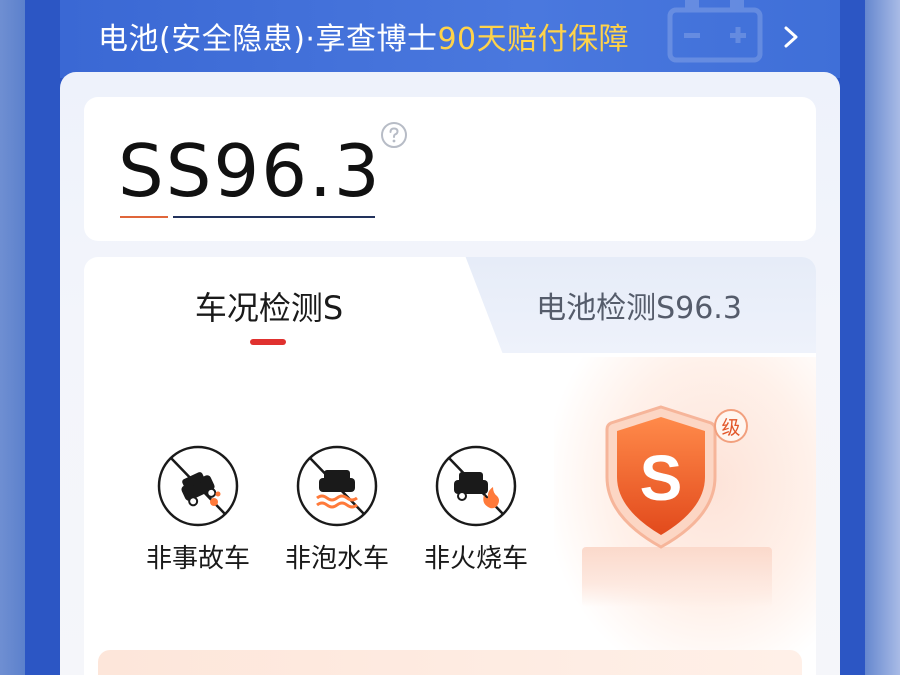 This screenshot has height=675, width=900. Describe the element at coordinates (730, 428) in the screenshot. I see `grade-suffix: 级` at that location.